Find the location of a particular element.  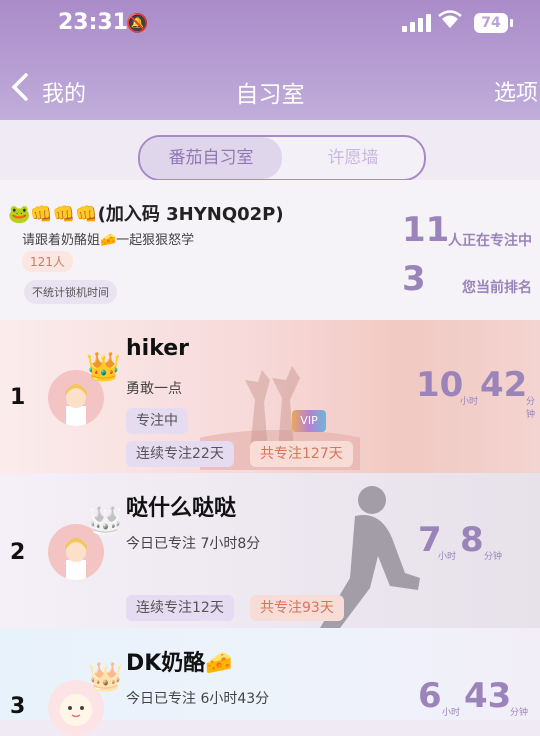

rank-number: 2 is located at coordinates (18, 552).